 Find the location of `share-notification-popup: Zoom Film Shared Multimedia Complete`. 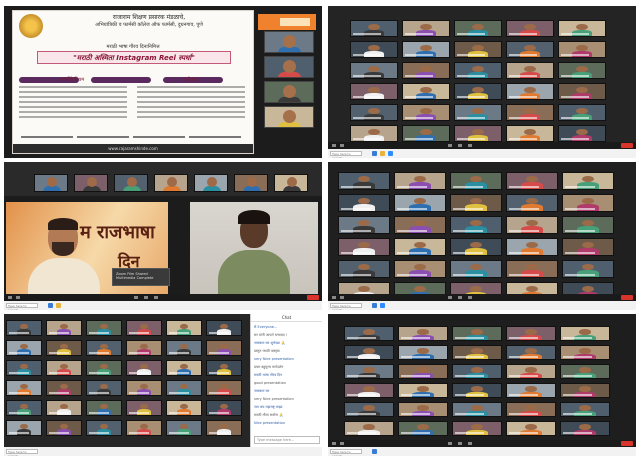

share-notification-popup: Zoom Film Shared Multimedia Complete is located at coordinates (141, 277).